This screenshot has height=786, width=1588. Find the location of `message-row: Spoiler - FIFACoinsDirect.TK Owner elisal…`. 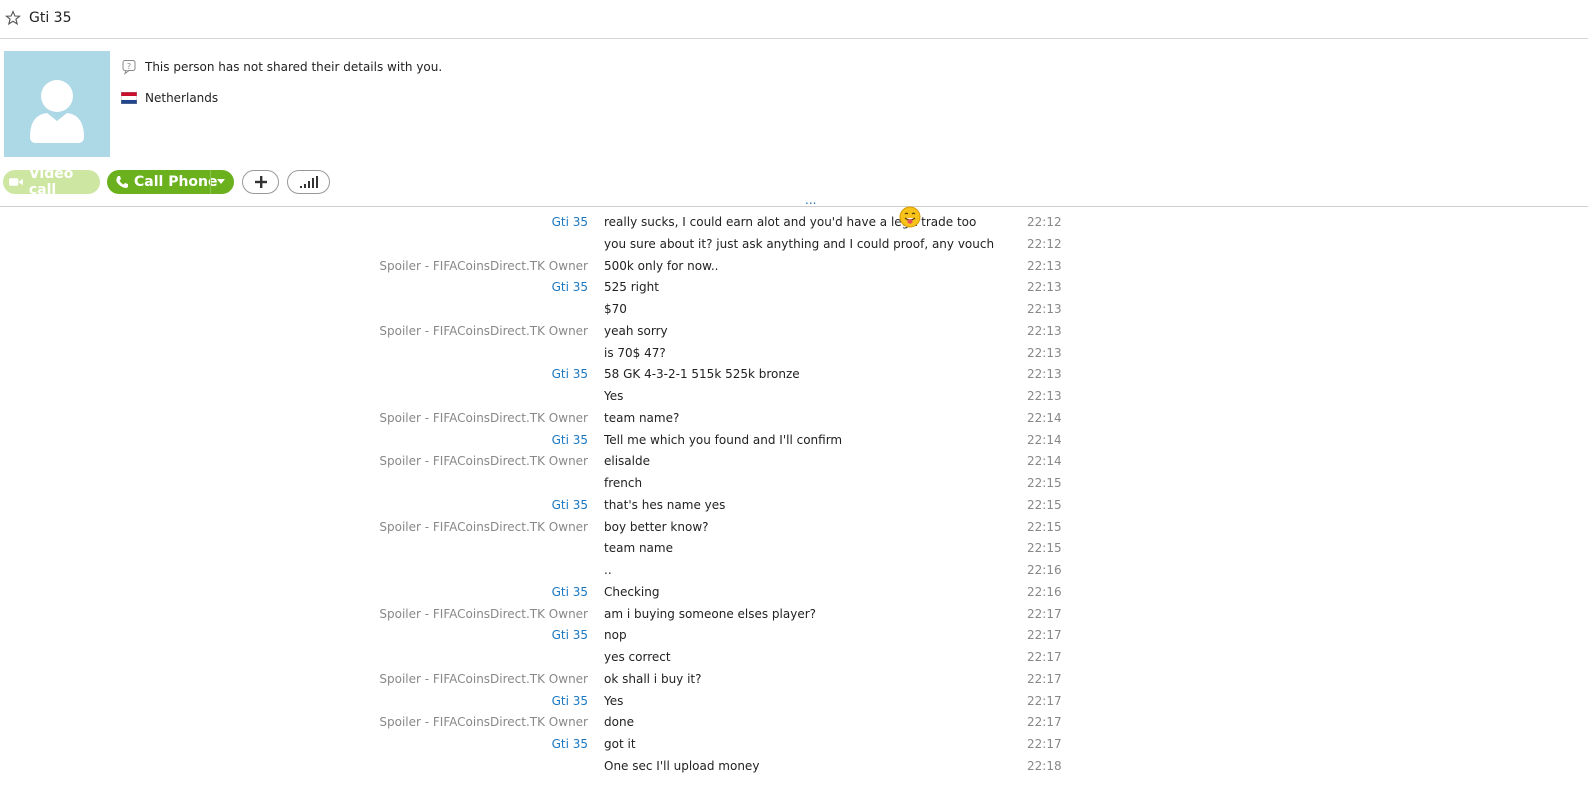

message-row: Spoiler - FIFACoinsDirect.TK Owner elisal… is located at coordinates (794, 461).